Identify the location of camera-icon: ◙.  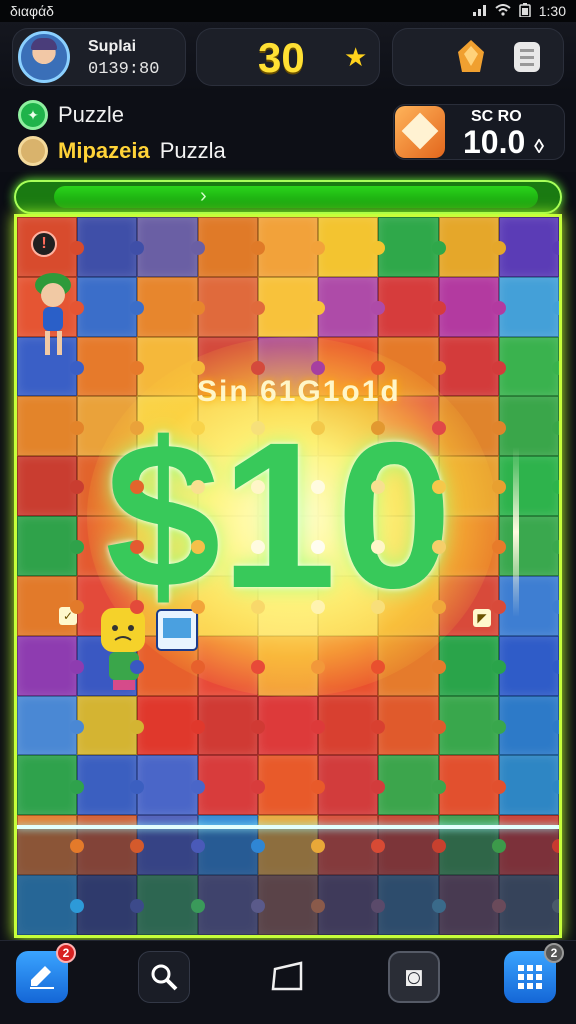
(414, 976).